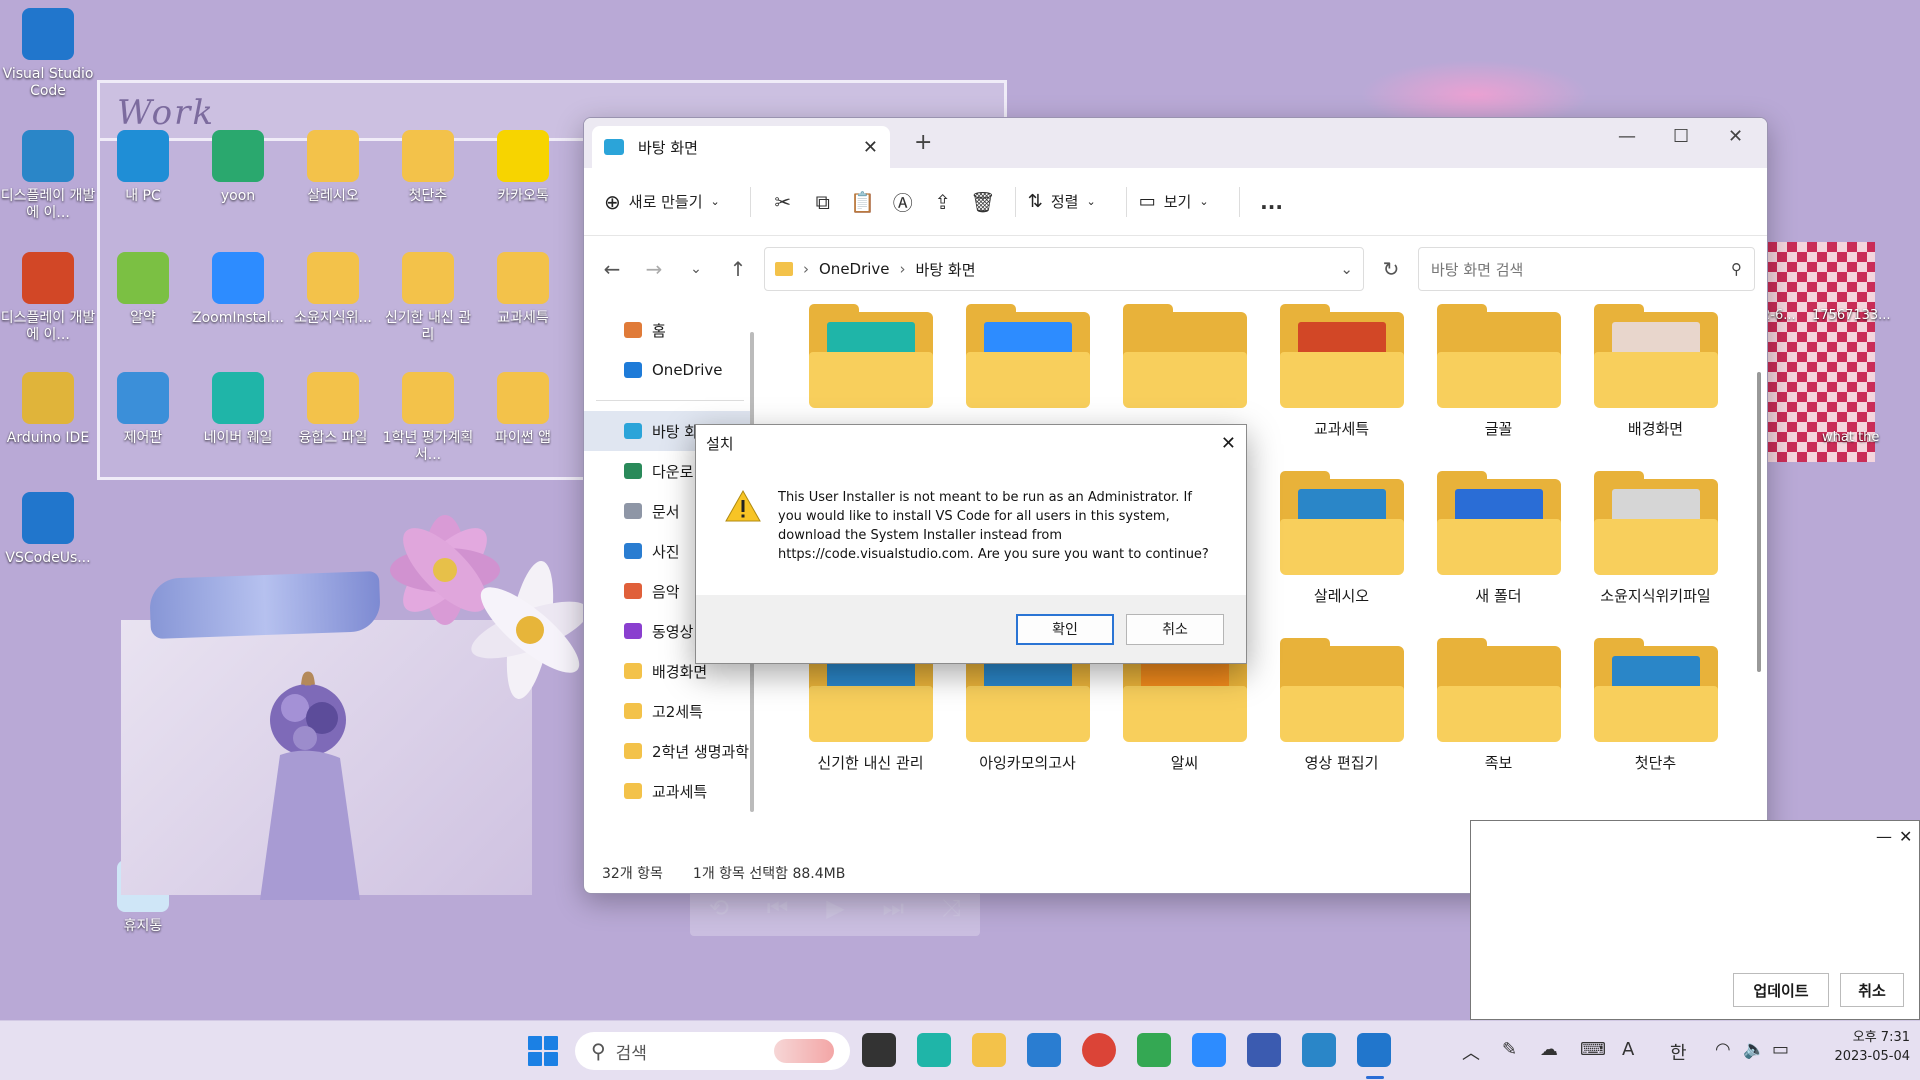 The height and width of the screenshot is (1080, 1920). I want to click on shuffle-icon: ⤨, so click(951, 908).